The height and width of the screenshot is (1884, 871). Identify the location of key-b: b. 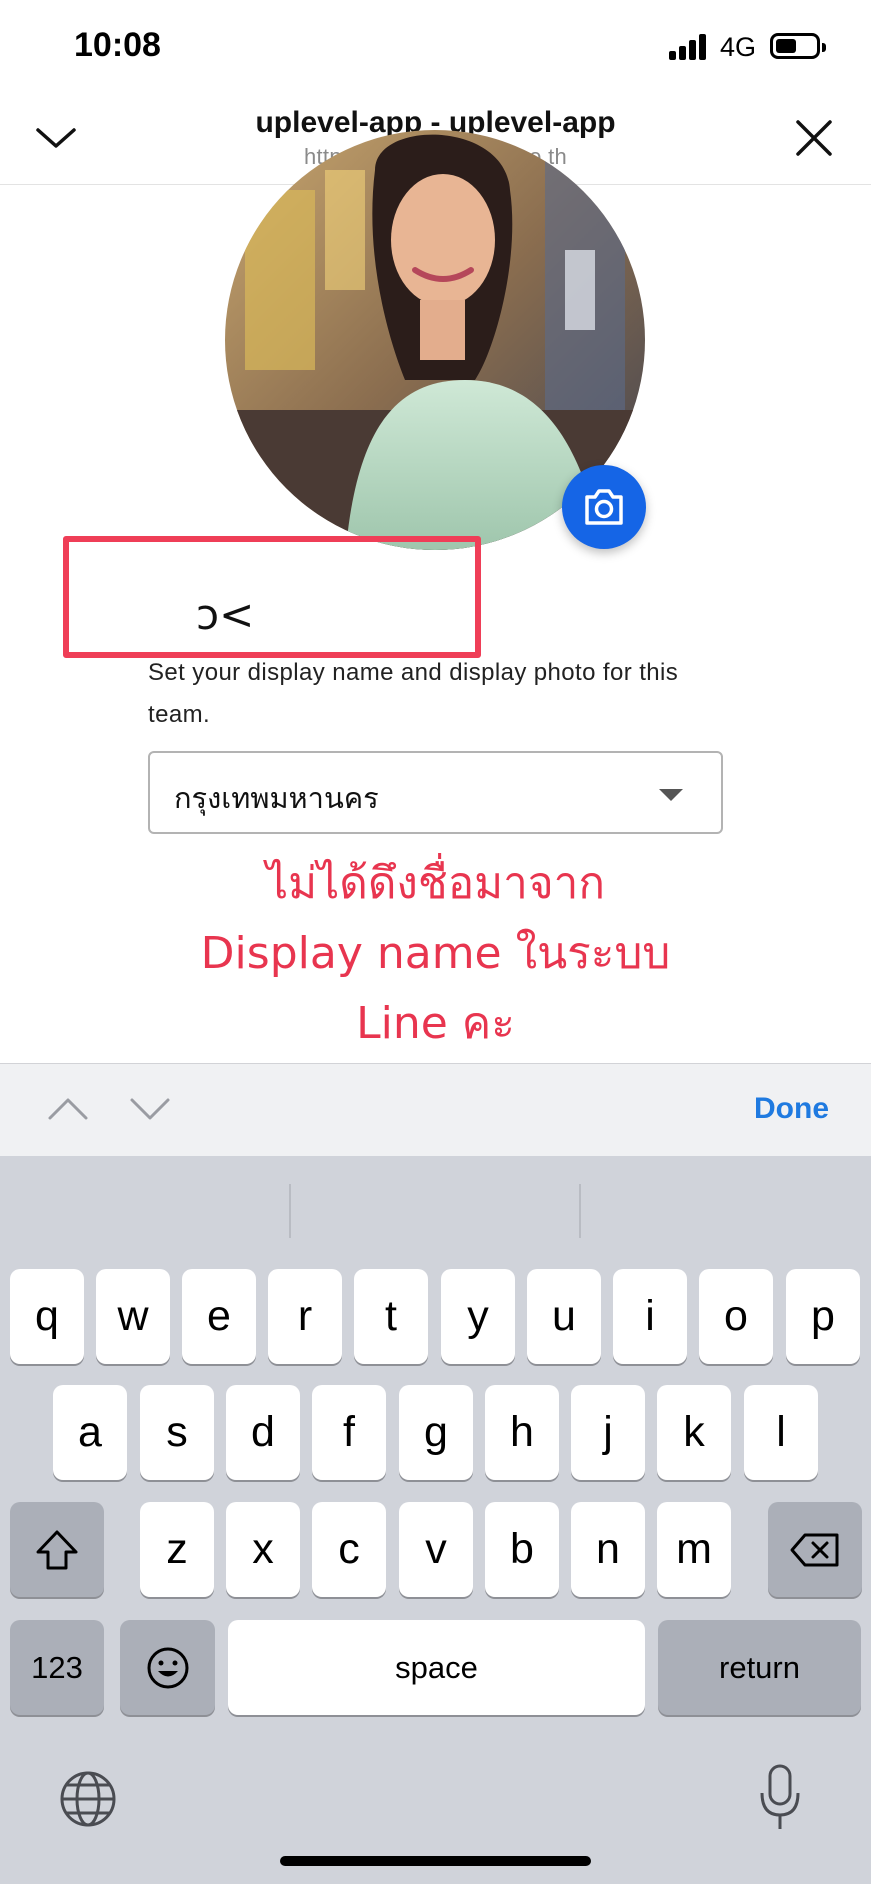
(522, 1549).